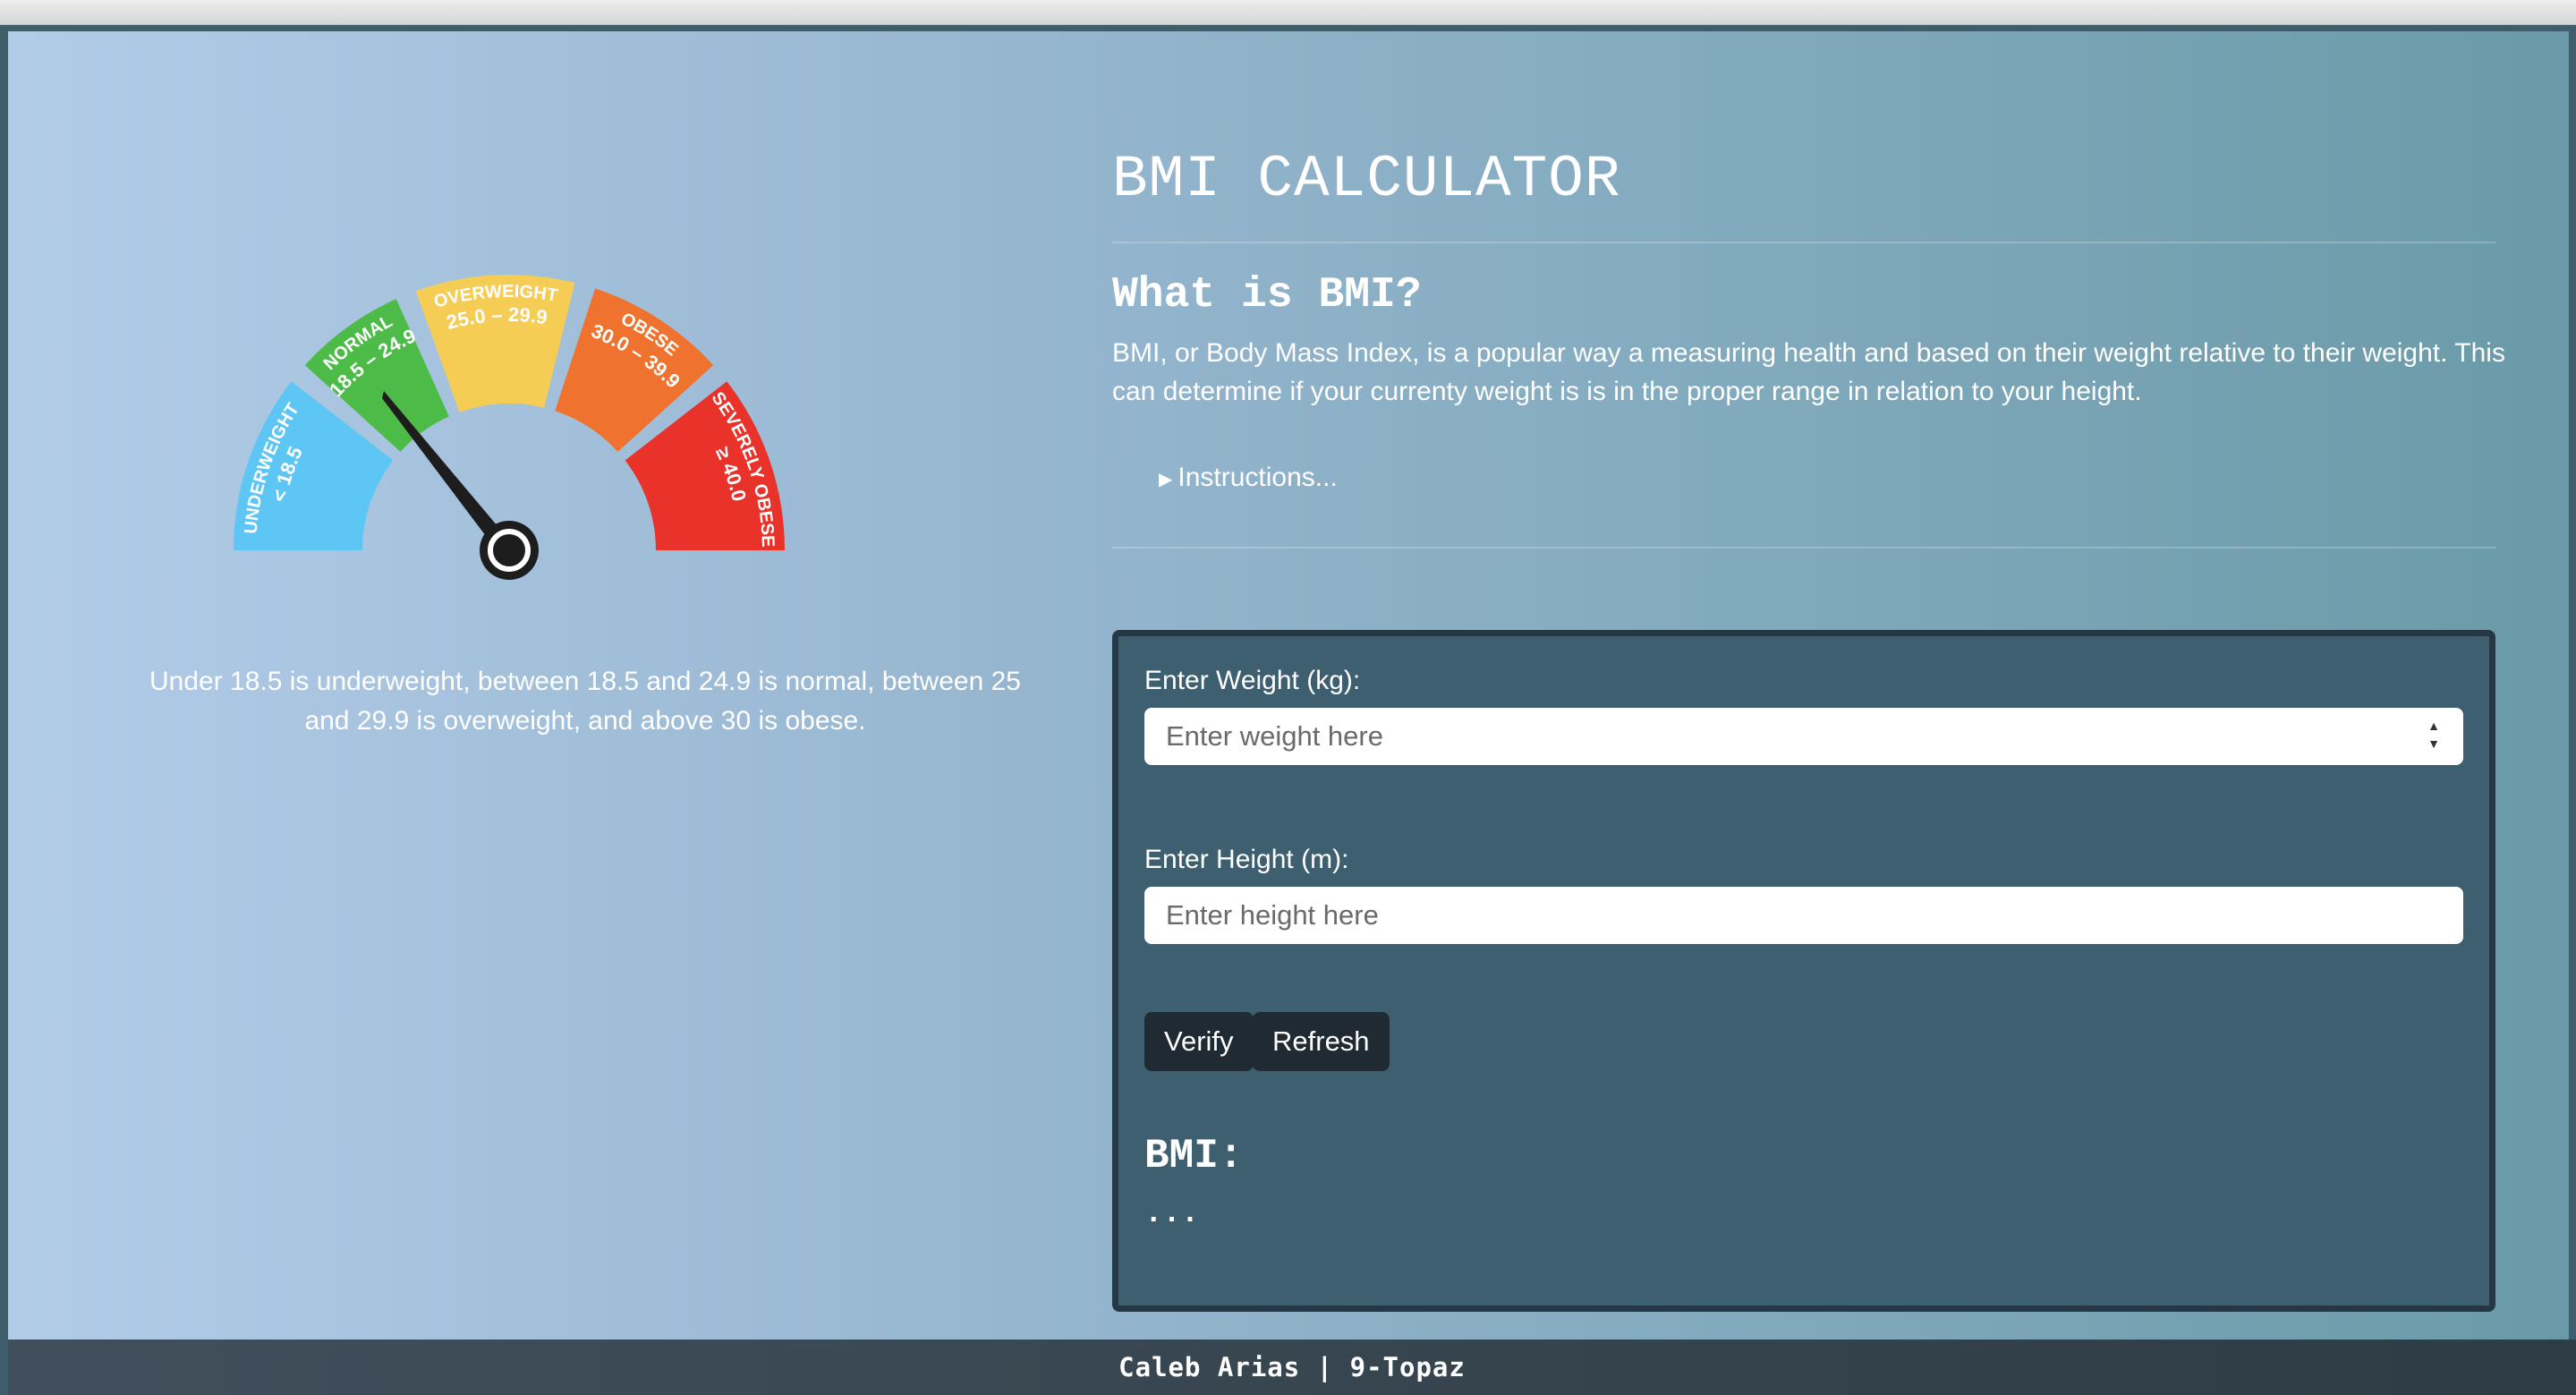 The image size is (2576, 1395). What do you see at coordinates (1194, 1156) in the screenshot?
I see `bmi-result-heading: BMI:` at bounding box center [1194, 1156].